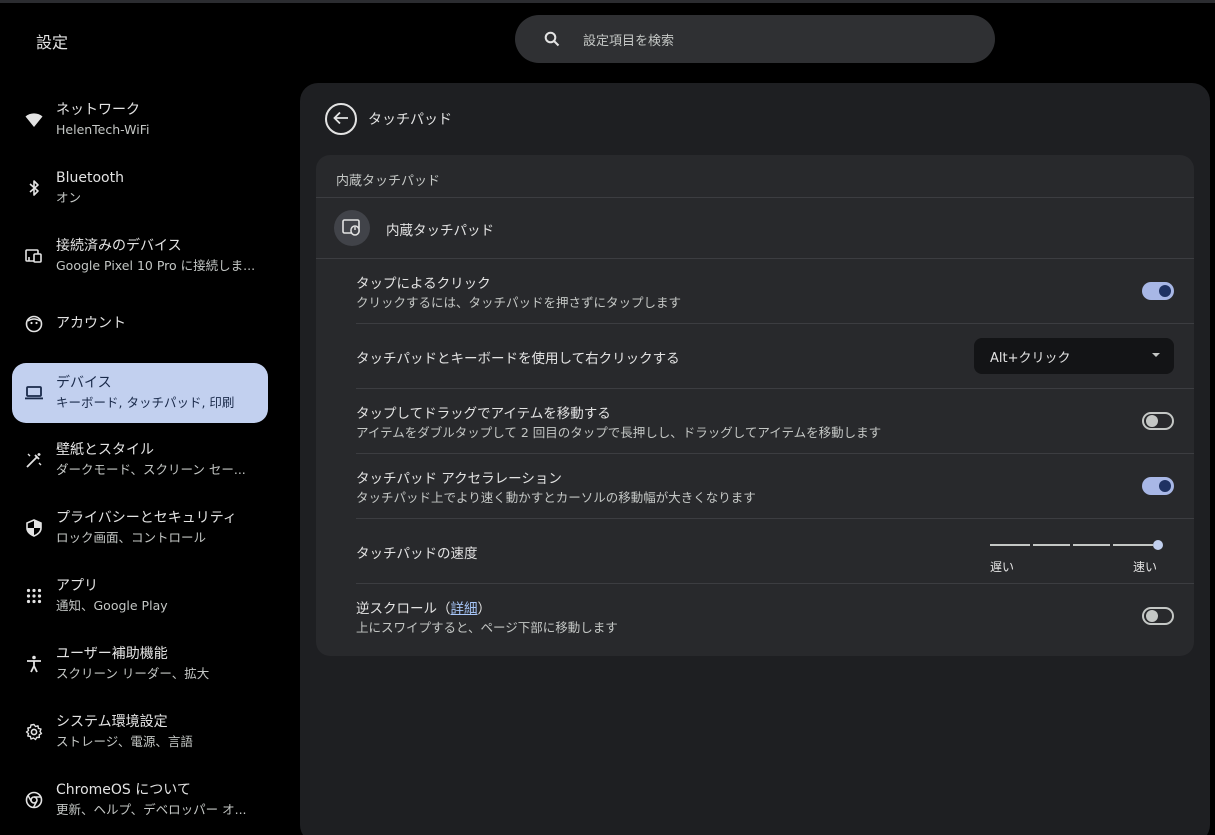 The image size is (1215, 835). What do you see at coordinates (1156, 355) in the screenshot?
I see `chevron-down-icon` at bounding box center [1156, 355].